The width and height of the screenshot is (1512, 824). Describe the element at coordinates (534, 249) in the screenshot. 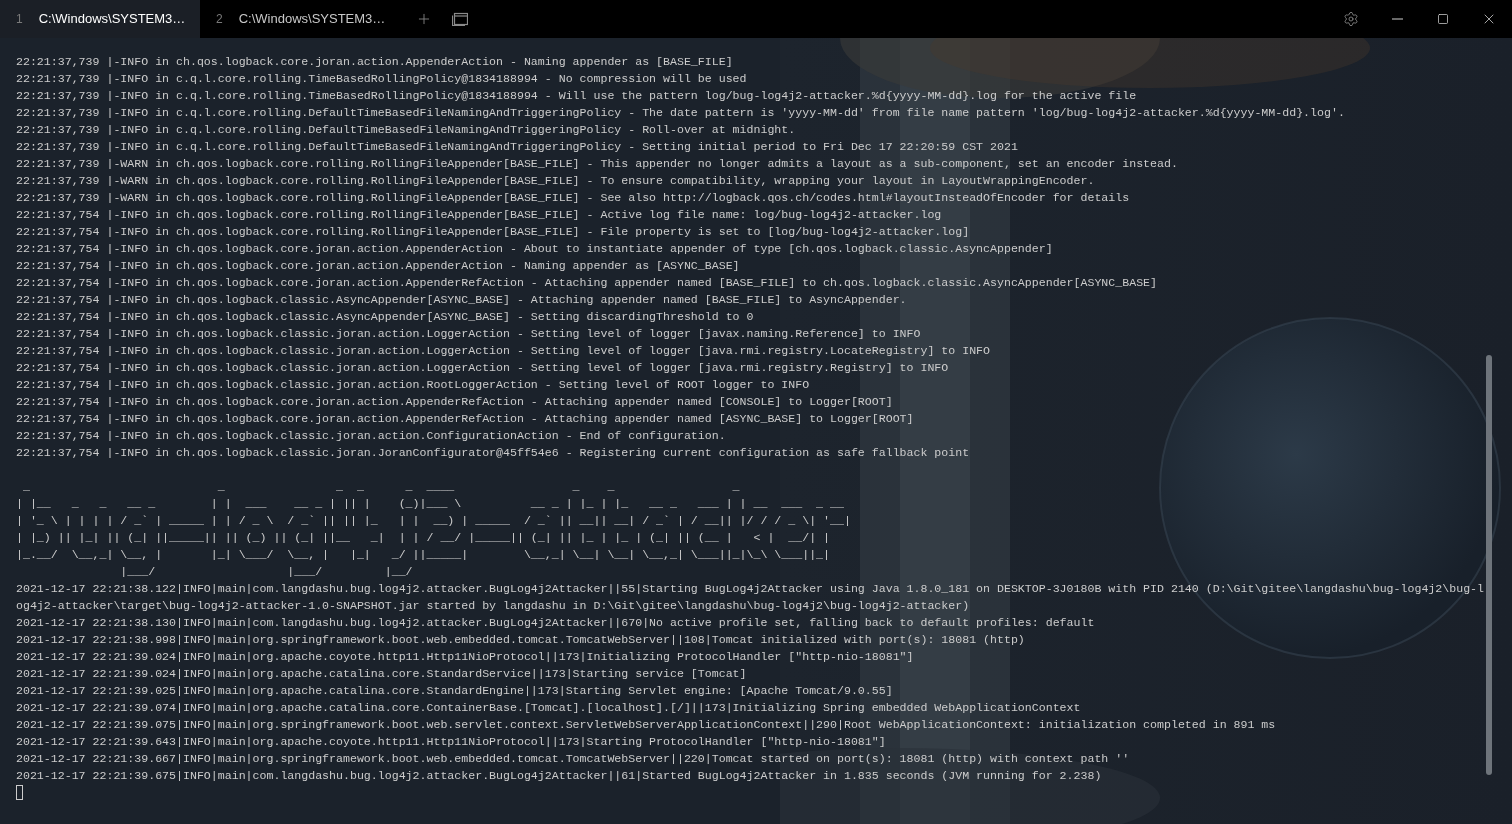

I see `terminal-line: 22:21:37,754 |-INFO in ch.qos.logback.core.joran.action.AppenderAction - About to instantiate appender of type [ch.qos.logback.classic.AsyncAppender]` at that location.